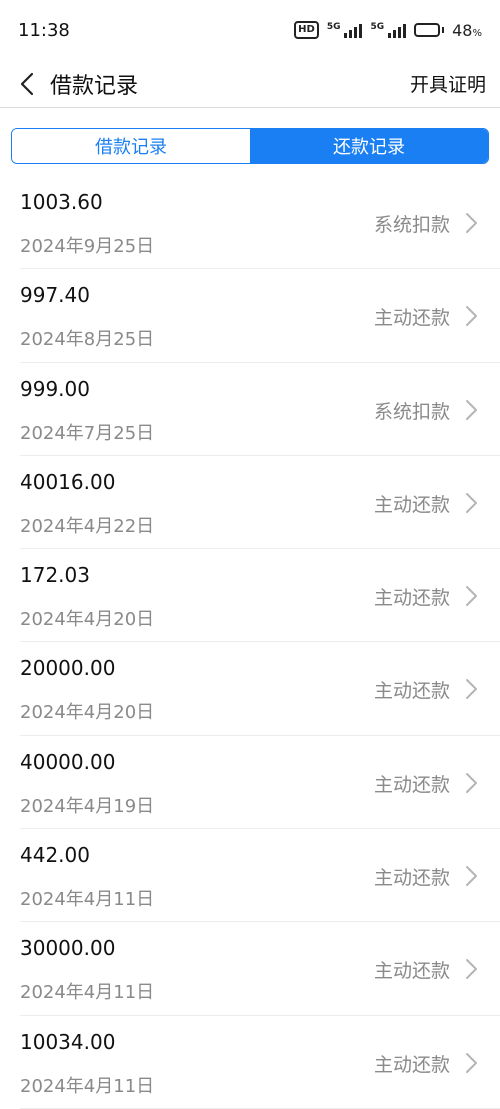 This screenshot has width=500, height=1109. Describe the element at coordinates (87, 246) in the screenshot. I see `record-date: 2024年9月25日` at that location.